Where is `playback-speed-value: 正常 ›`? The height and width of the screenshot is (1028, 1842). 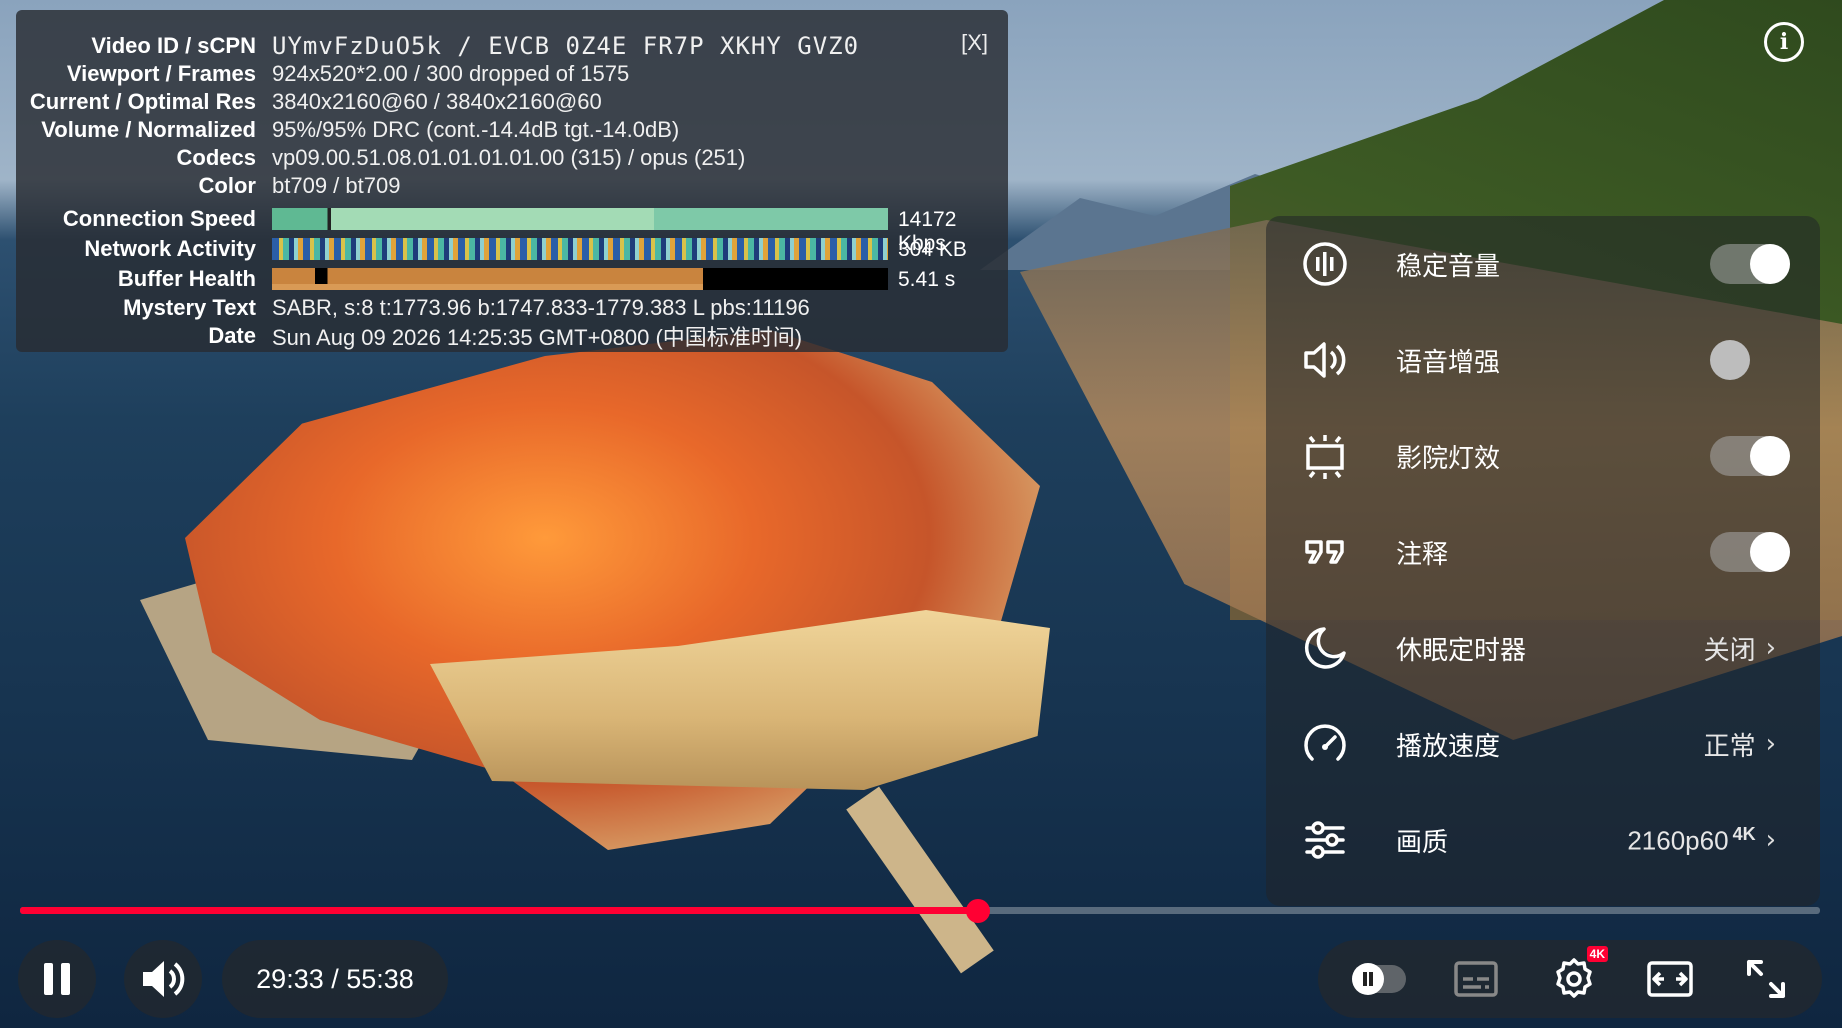 playback-speed-value: 正常 › is located at coordinates (1739, 745).